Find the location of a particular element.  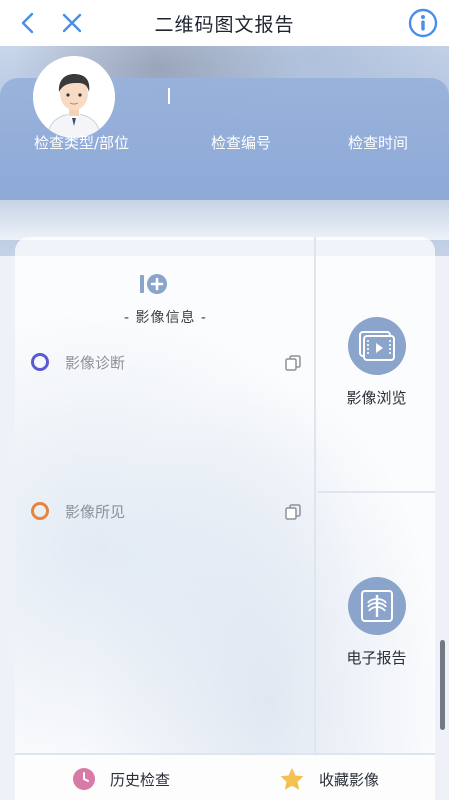

image-info-title: - 影像信息 - is located at coordinates (165, 318).